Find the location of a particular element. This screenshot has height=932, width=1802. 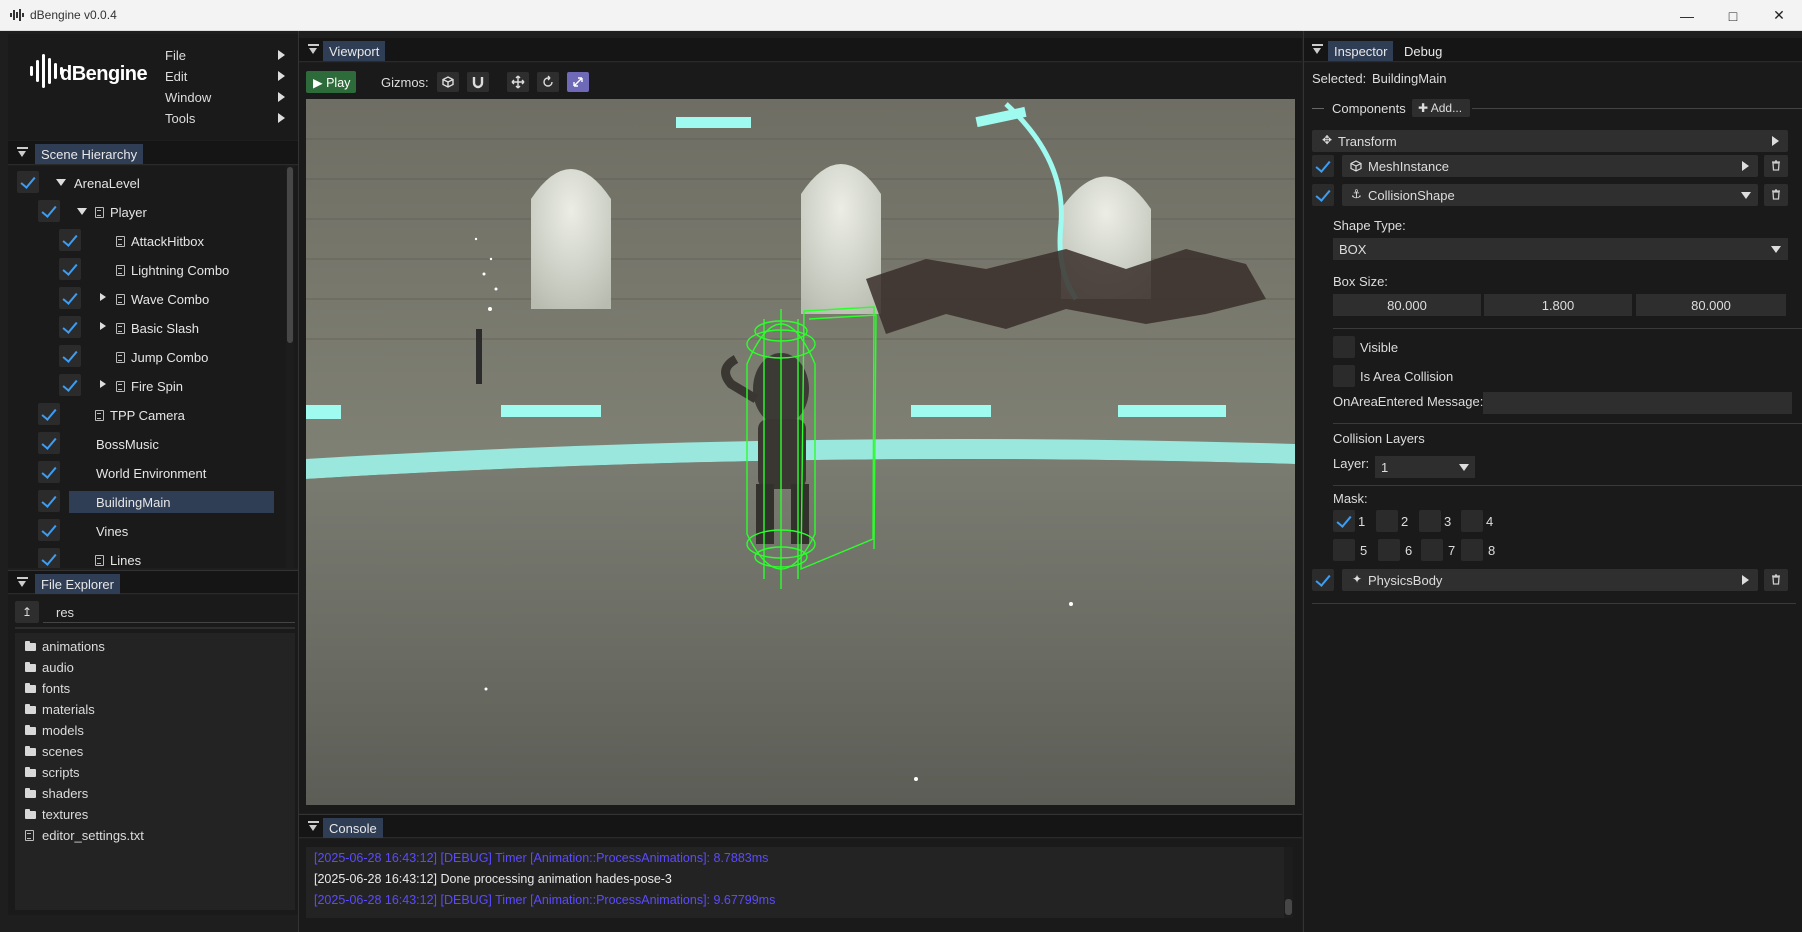

component-transform: ✥ Transform is located at coordinates (1550, 141).